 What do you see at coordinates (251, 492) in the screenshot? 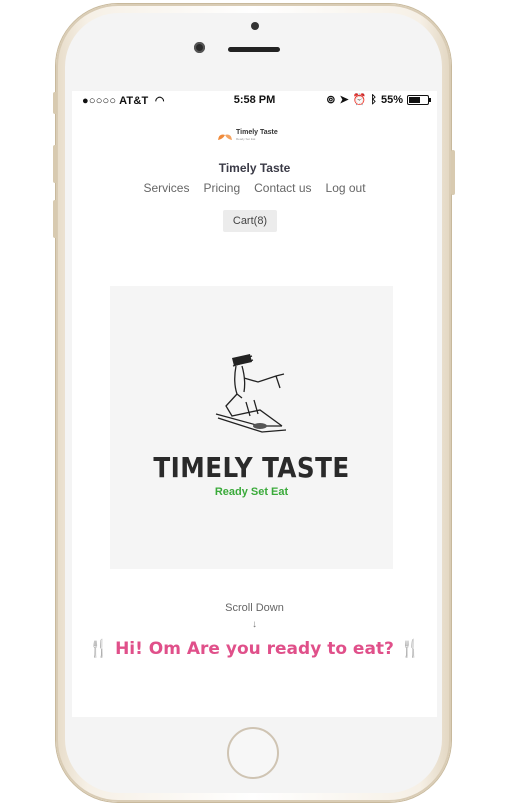
I see `hero-subtitle: Ready Set Eat` at bounding box center [251, 492].